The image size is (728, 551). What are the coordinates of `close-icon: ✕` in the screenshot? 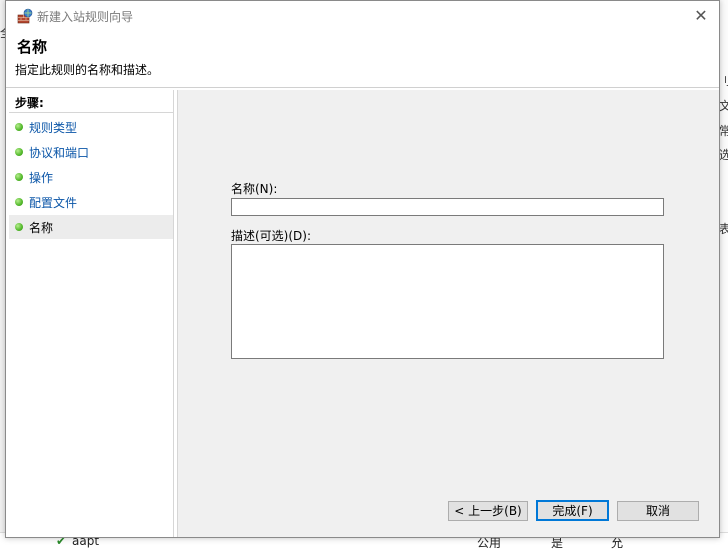 It's located at (701, 15).